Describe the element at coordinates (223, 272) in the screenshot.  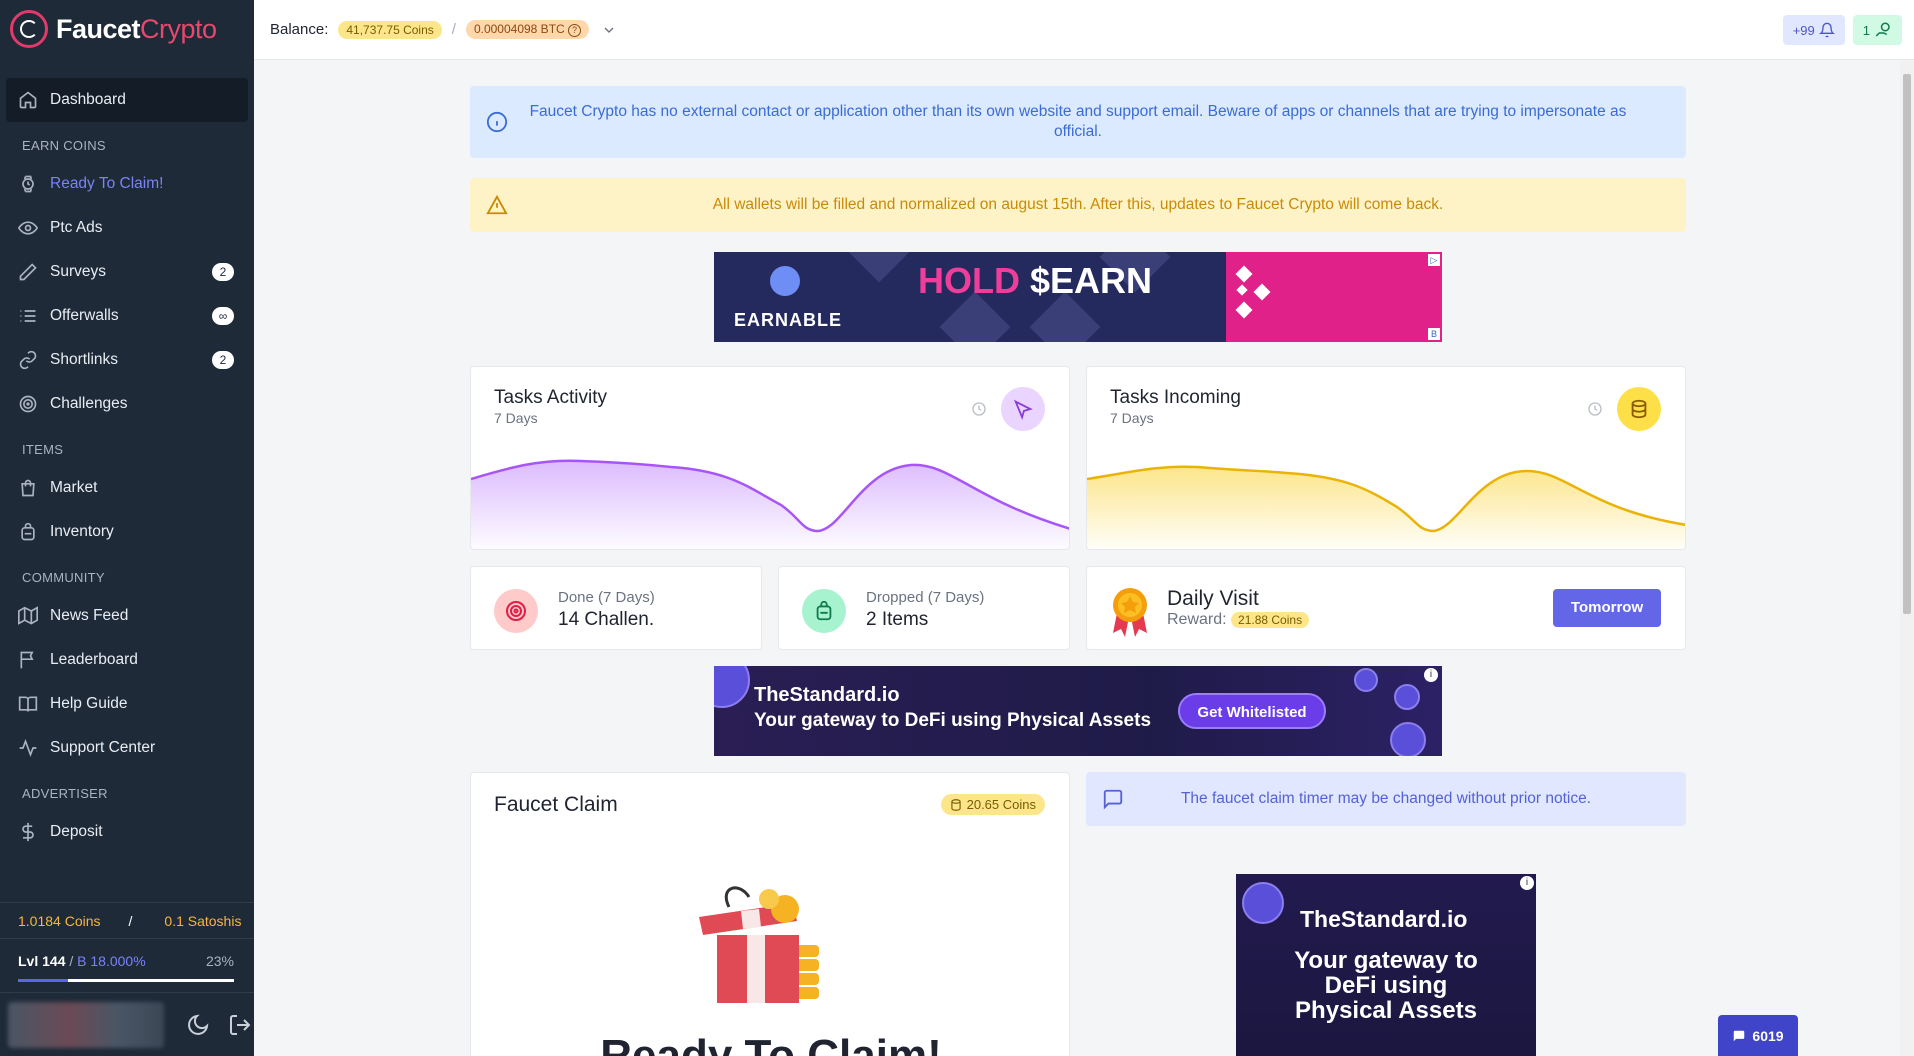
I see `surveys-badge: 2` at that location.